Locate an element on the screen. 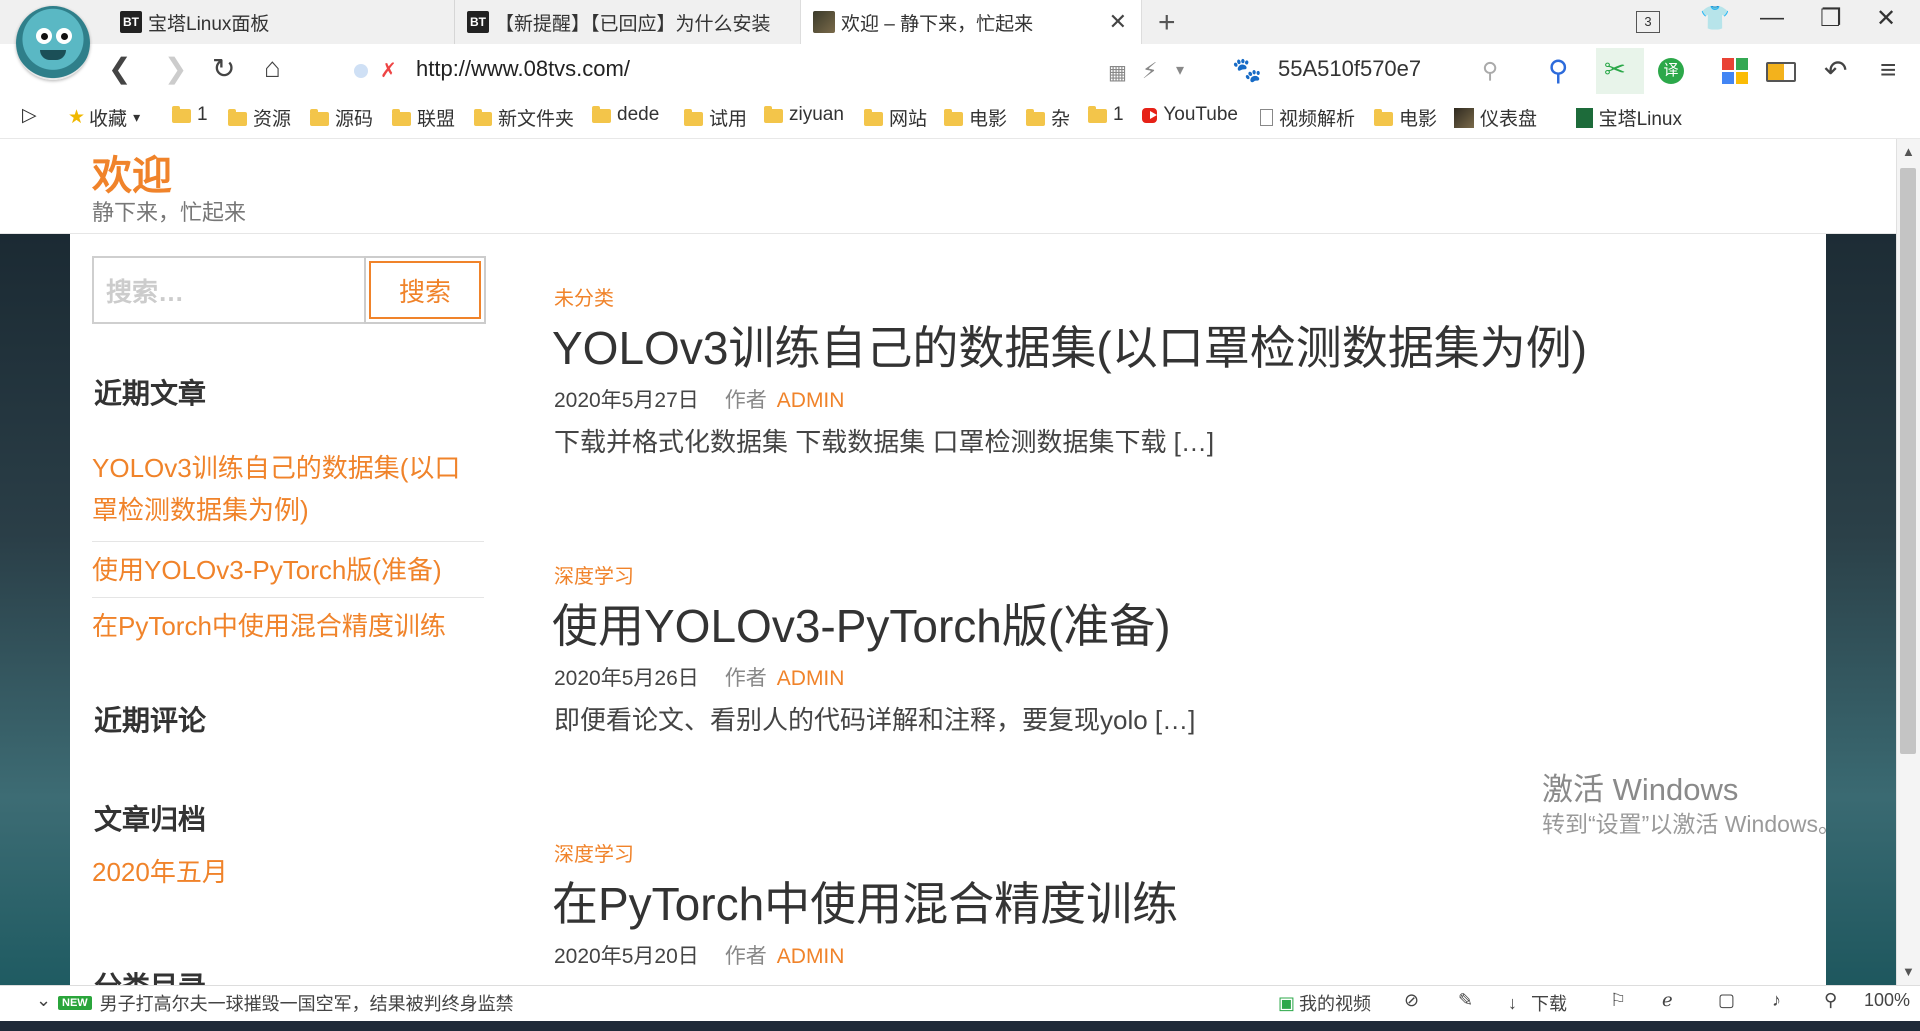 The height and width of the screenshot is (1031, 1920). bookmark-video-parse: 视频解析 is located at coordinates (1307, 117).